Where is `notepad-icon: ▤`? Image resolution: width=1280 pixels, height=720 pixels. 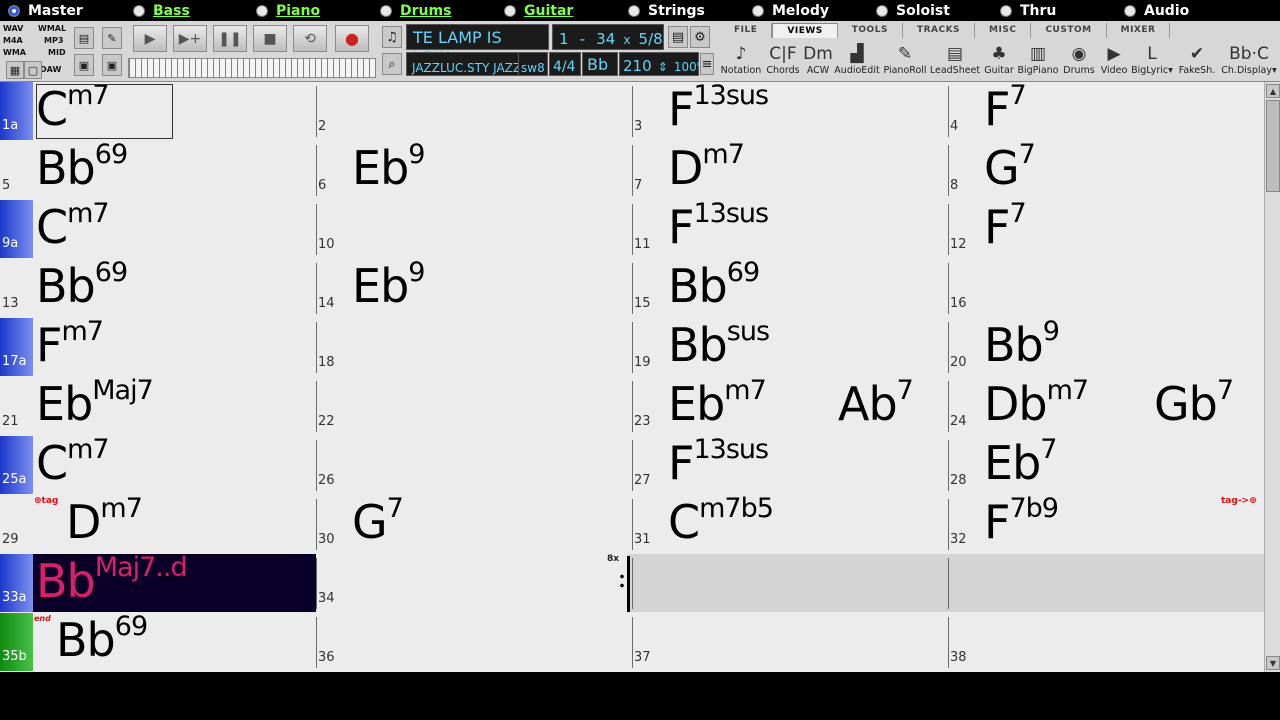 notepad-icon: ▤ is located at coordinates (678, 37).